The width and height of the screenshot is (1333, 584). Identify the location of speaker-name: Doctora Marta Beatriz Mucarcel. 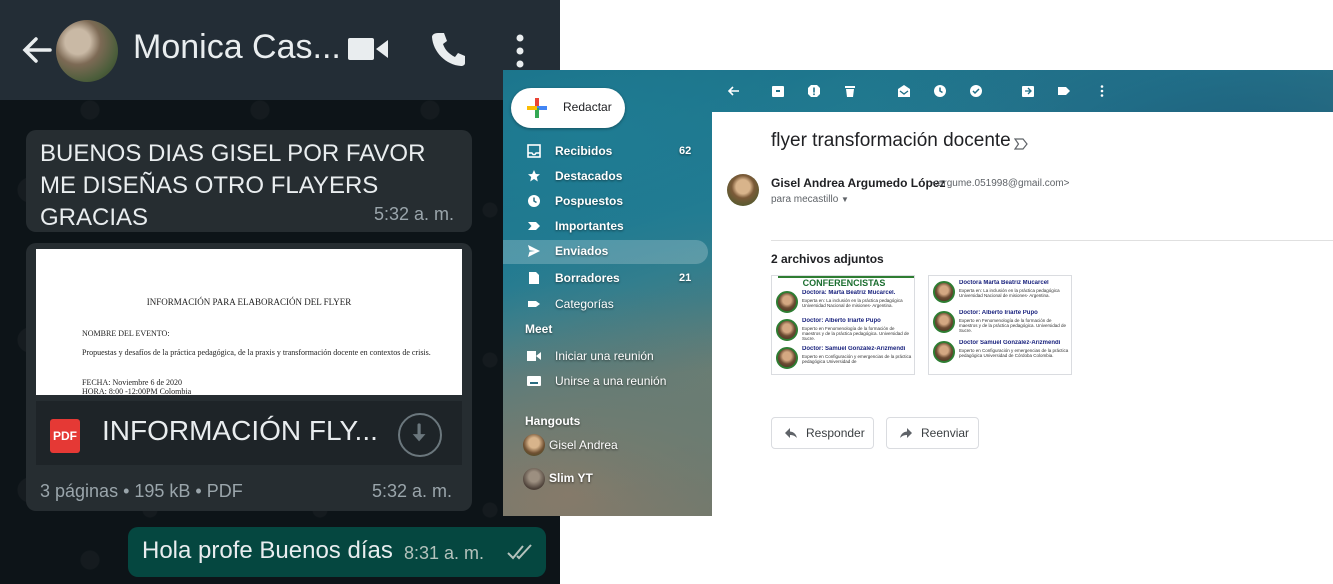
(1004, 283).